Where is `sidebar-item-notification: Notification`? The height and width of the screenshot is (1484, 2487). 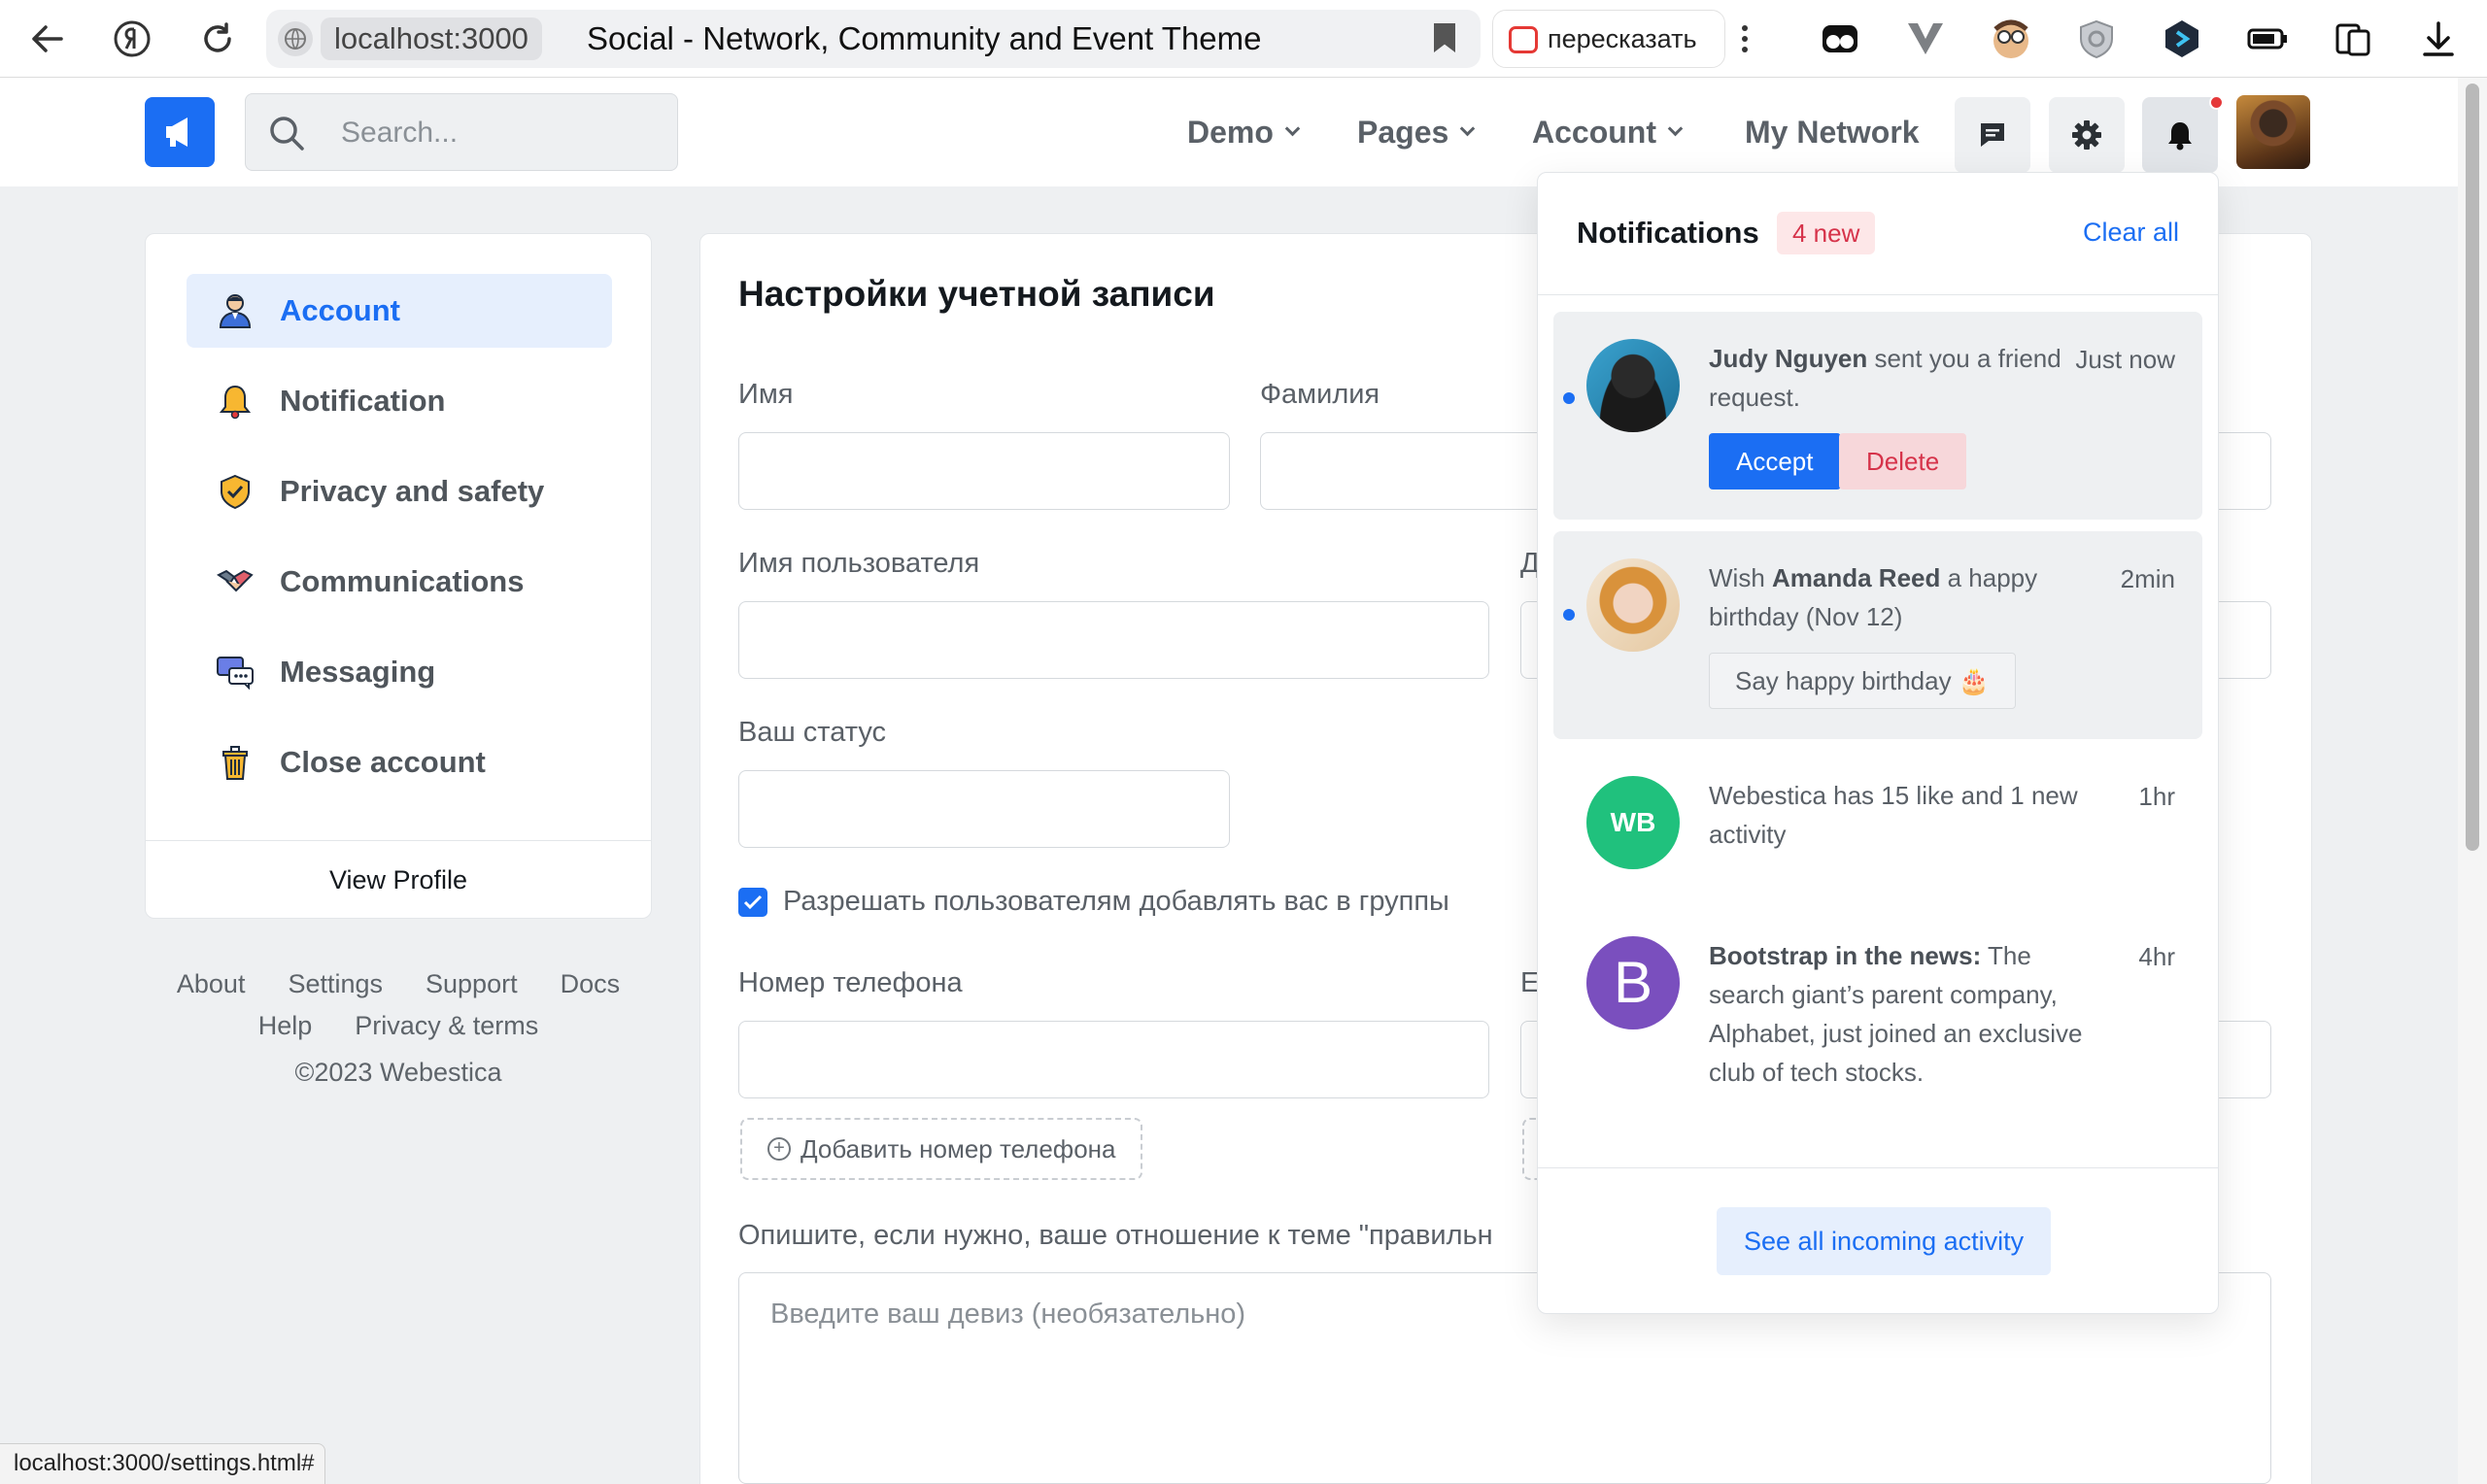 sidebar-item-notification: Notification is located at coordinates (399, 401).